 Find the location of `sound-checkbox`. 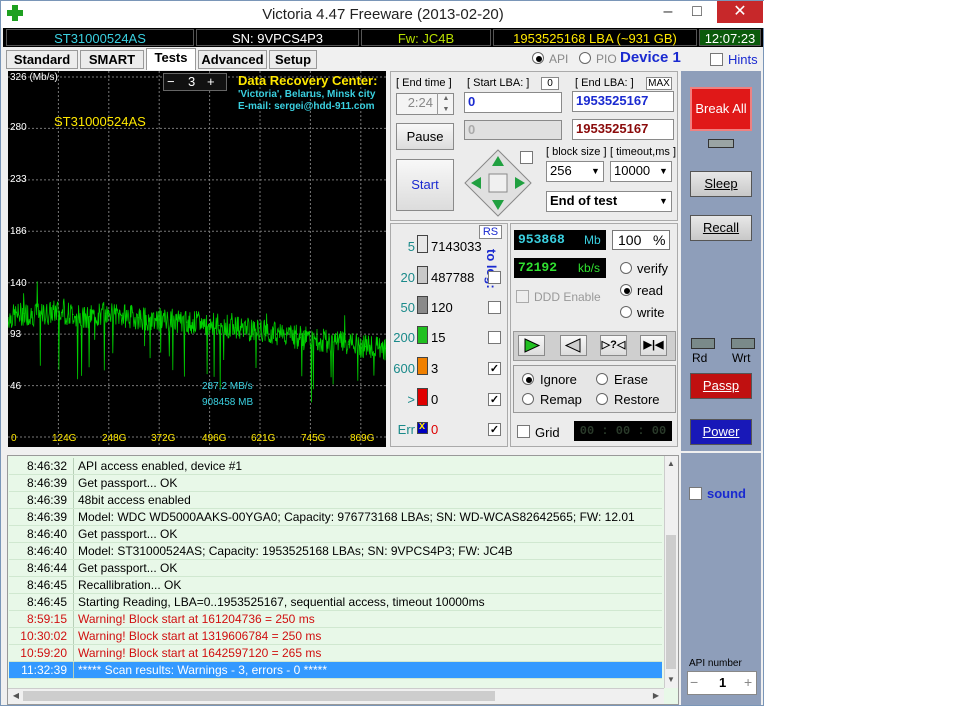

sound-checkbox is located at coordinates (695, 493).